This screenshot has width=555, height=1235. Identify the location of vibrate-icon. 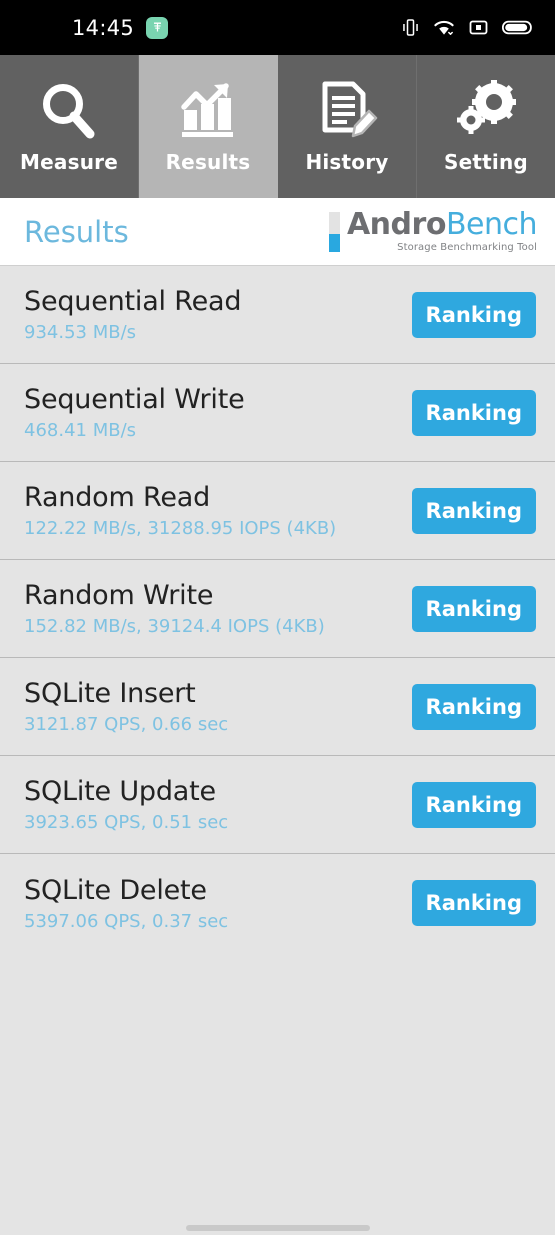
(410, 27).